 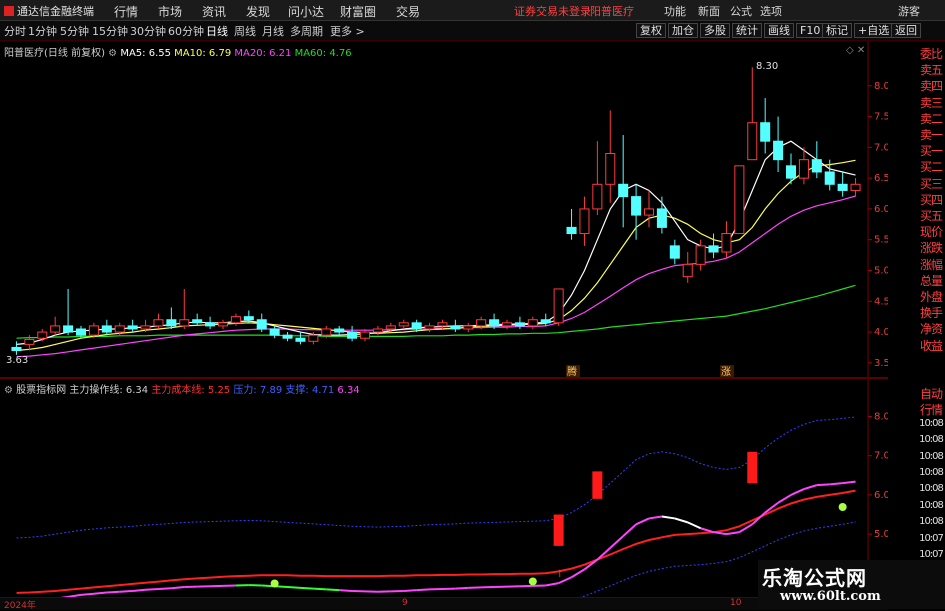 What do you see at coordinates (931, 85) in the screenshot?
I see `quote-label: 卖四` at bounding box center [931, 85].